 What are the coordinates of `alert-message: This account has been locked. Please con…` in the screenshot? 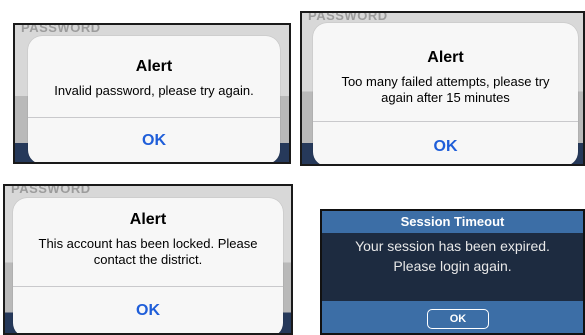 It's located at (148, 252).